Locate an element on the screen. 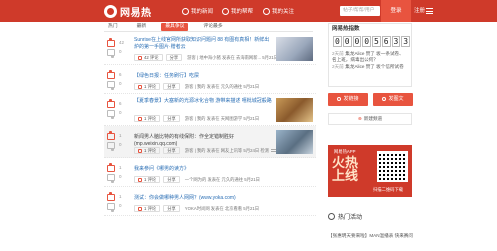 The width and height of the screenshot is (497, 251). post-buttons: 发链接 发图文 is located at coordinates (373, 99).